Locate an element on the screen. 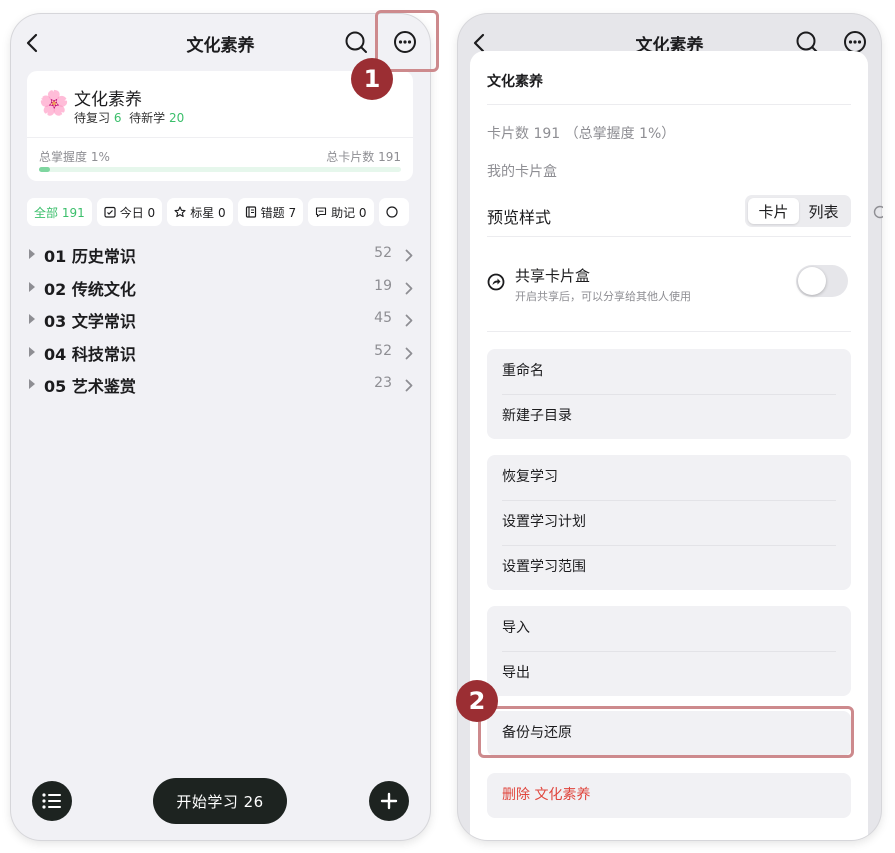 This screenshot has width=895, height=853. plus-icon is located at coordinates (389, 801).